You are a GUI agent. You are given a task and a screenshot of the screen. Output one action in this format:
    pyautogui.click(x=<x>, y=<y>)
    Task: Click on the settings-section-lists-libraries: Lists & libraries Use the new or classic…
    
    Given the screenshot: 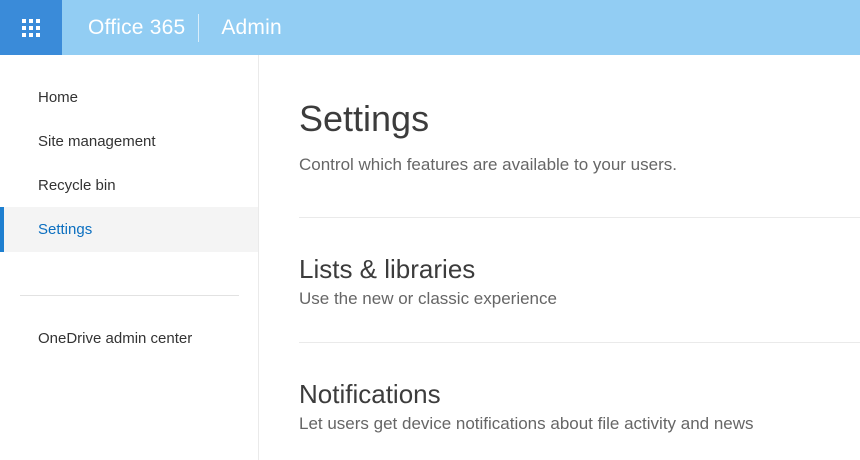 What is the action you would take?
    pyautogui.click(x=579, y=282)
    